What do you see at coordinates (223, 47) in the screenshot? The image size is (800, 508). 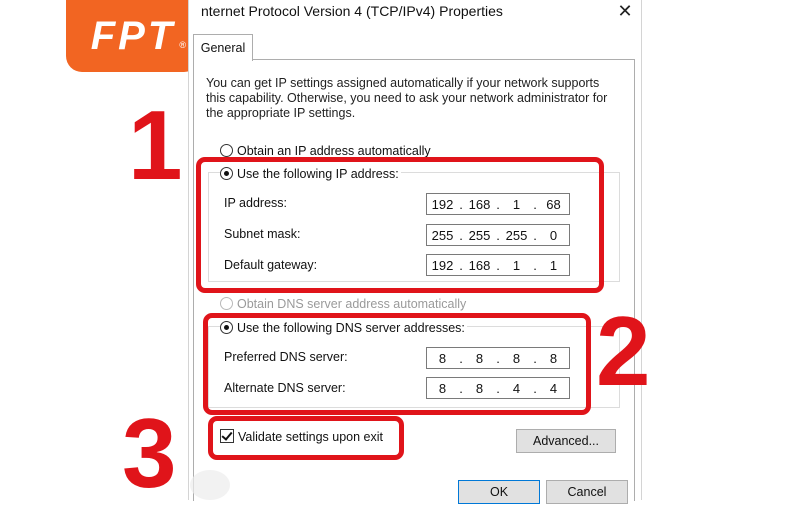 I see `tab-general: General` at bounding box center [223, 47].